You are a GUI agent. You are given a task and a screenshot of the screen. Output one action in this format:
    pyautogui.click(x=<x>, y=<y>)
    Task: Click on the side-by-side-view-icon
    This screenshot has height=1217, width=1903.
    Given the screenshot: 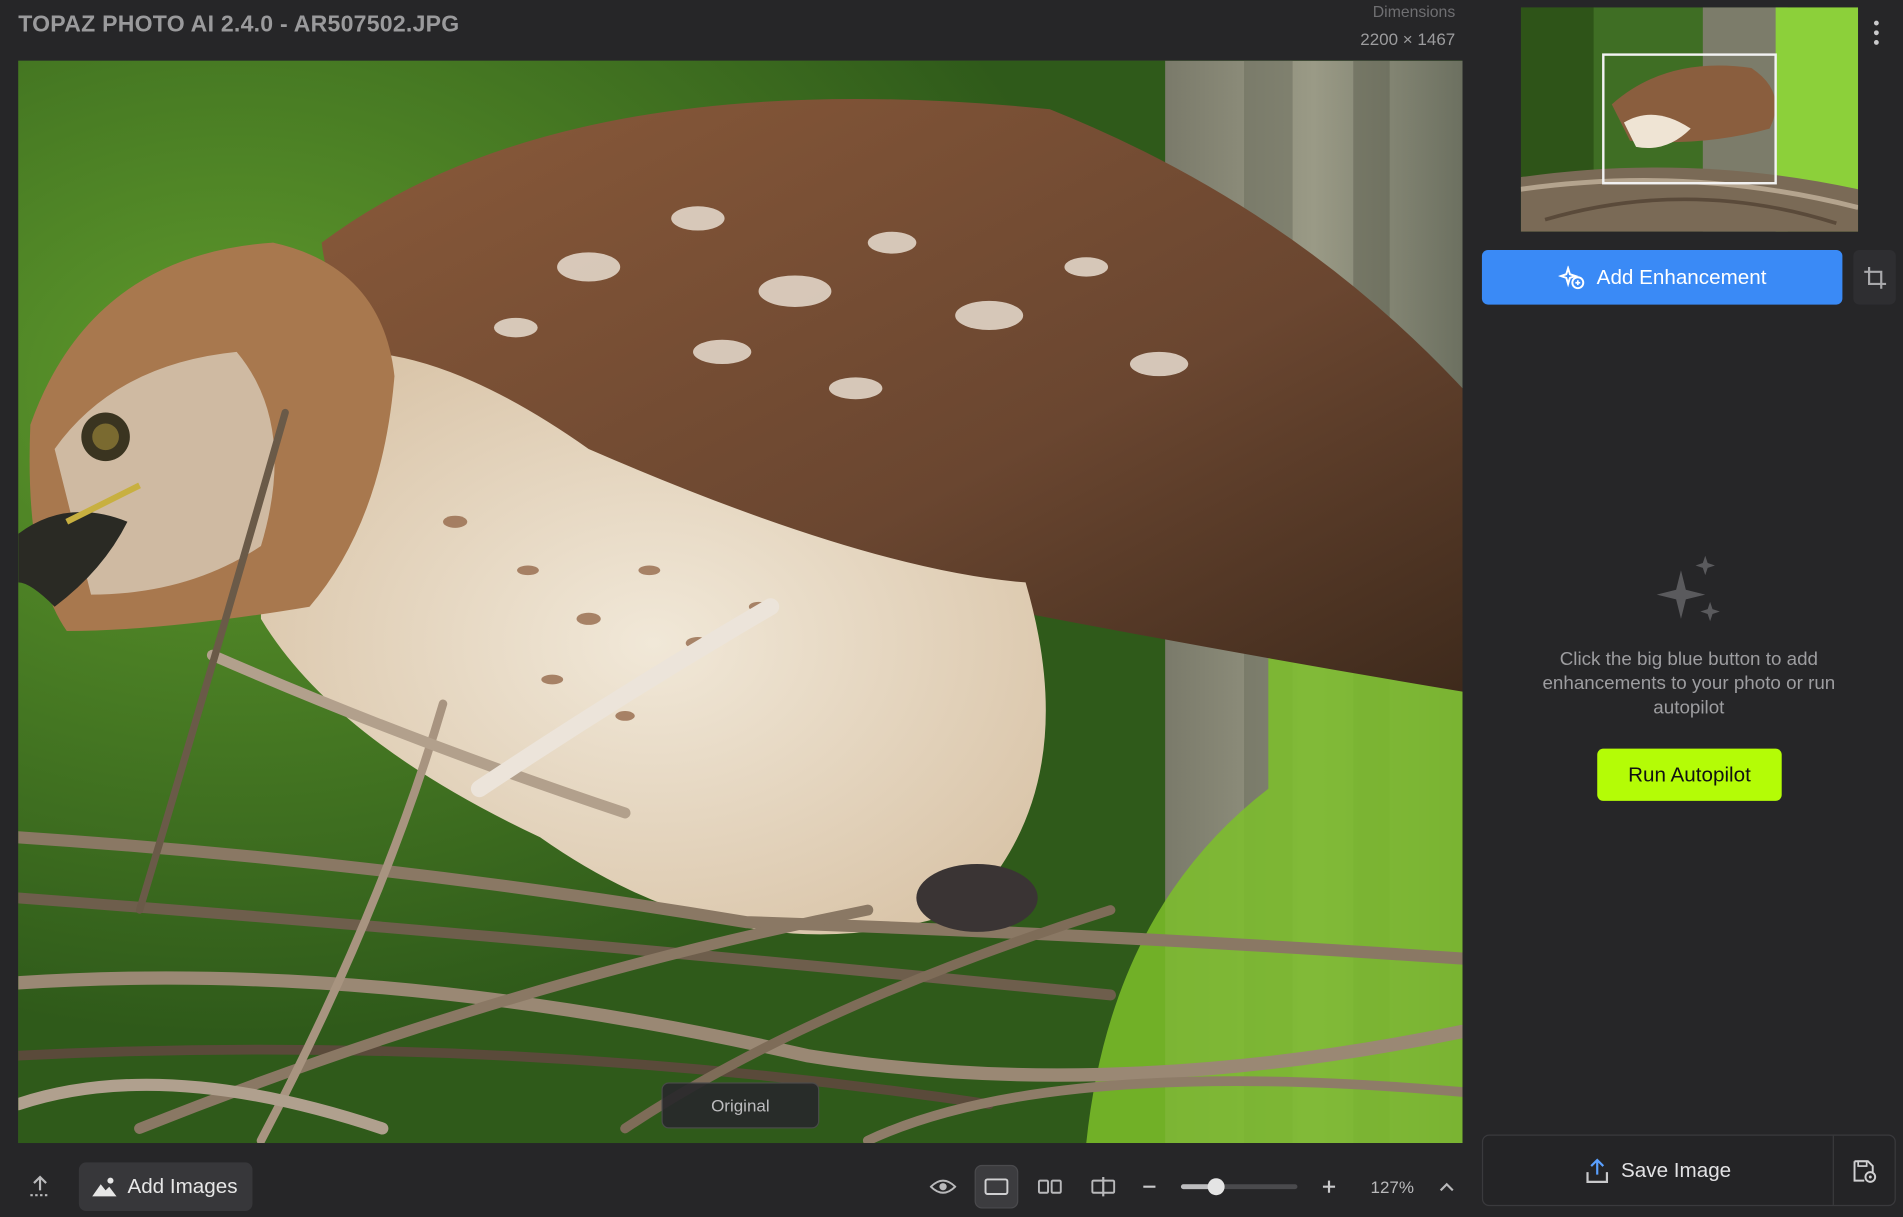 What is the action you would take?
    pyautogui.click(x=1050, y=1187)
    